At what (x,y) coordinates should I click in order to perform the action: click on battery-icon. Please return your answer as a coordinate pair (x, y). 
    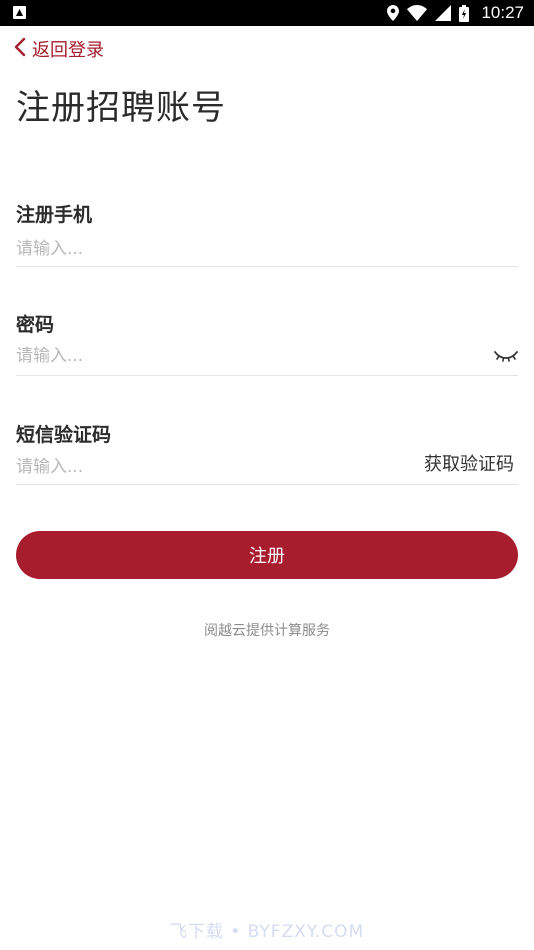
    Looking at the image, I should click on (464, 13).